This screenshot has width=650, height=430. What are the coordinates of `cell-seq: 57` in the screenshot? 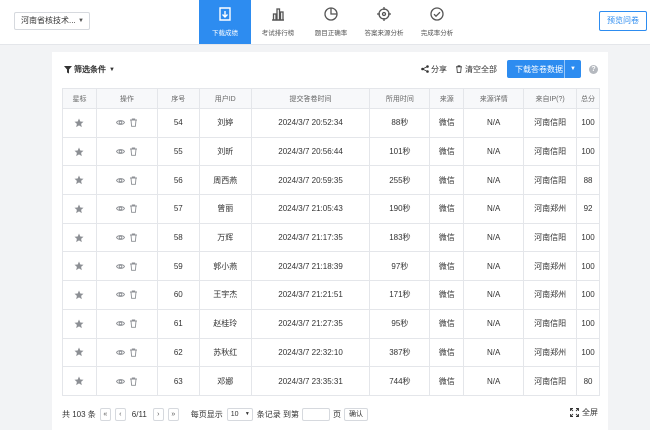 It's located at (179, 209).